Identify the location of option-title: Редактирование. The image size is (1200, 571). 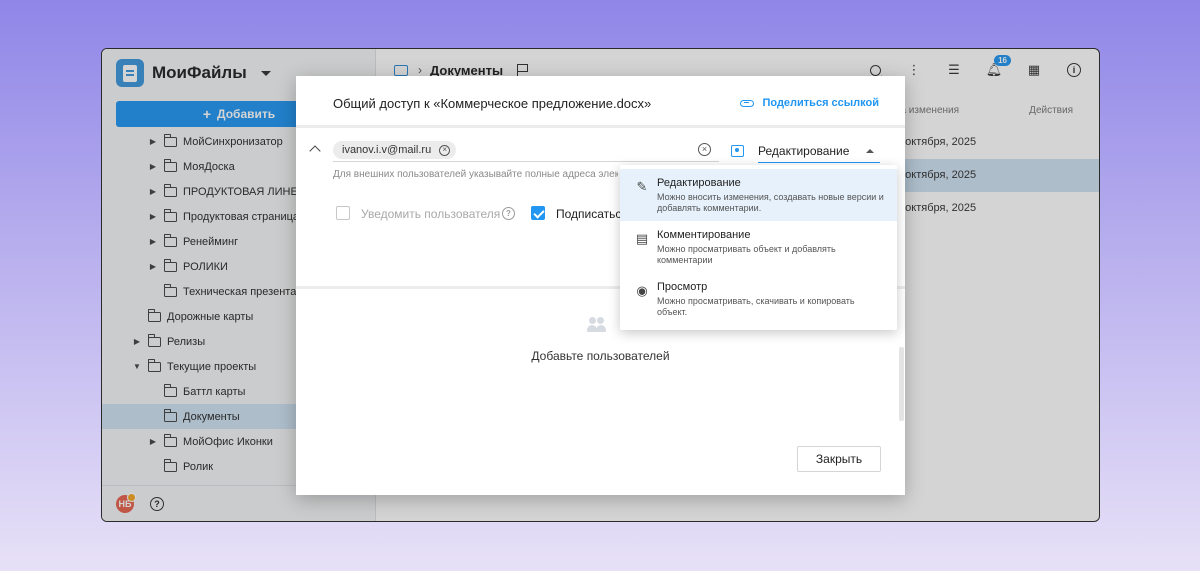
(699, 183).